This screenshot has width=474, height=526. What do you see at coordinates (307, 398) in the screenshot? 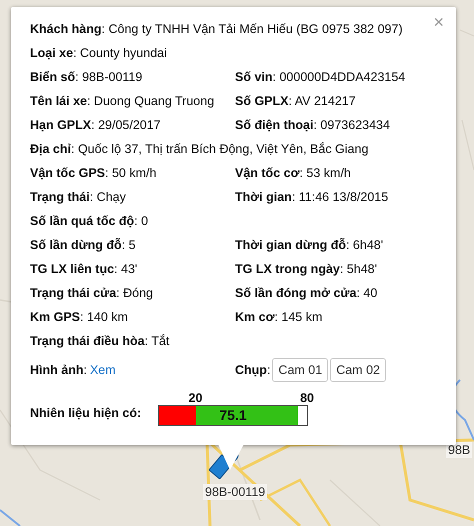
I see `max-label: 80` at bounding box center [307, 398].